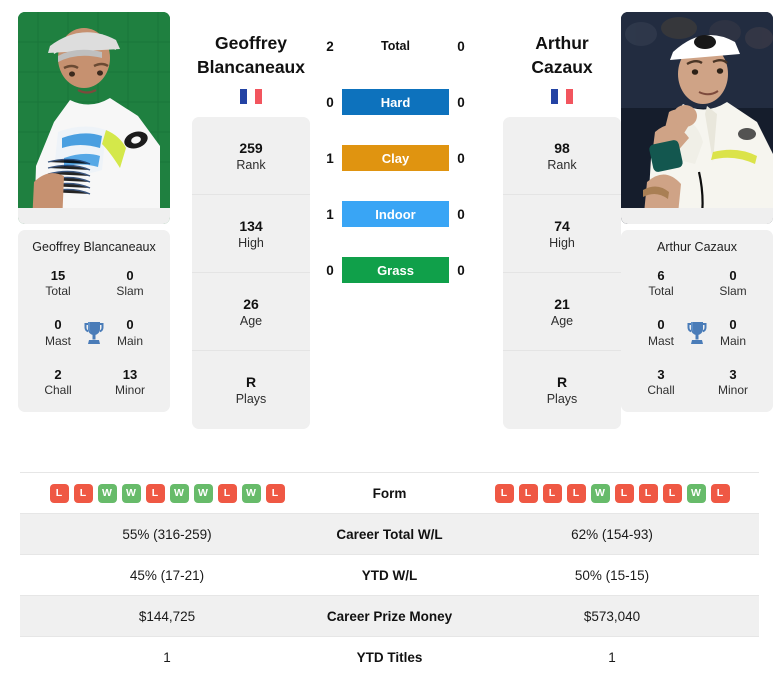 This screenshot has width=779, height=699. Describe the element at coordinates (330, 46) in the screenshot. I see `h2h-left-score-total: 2` at that location.